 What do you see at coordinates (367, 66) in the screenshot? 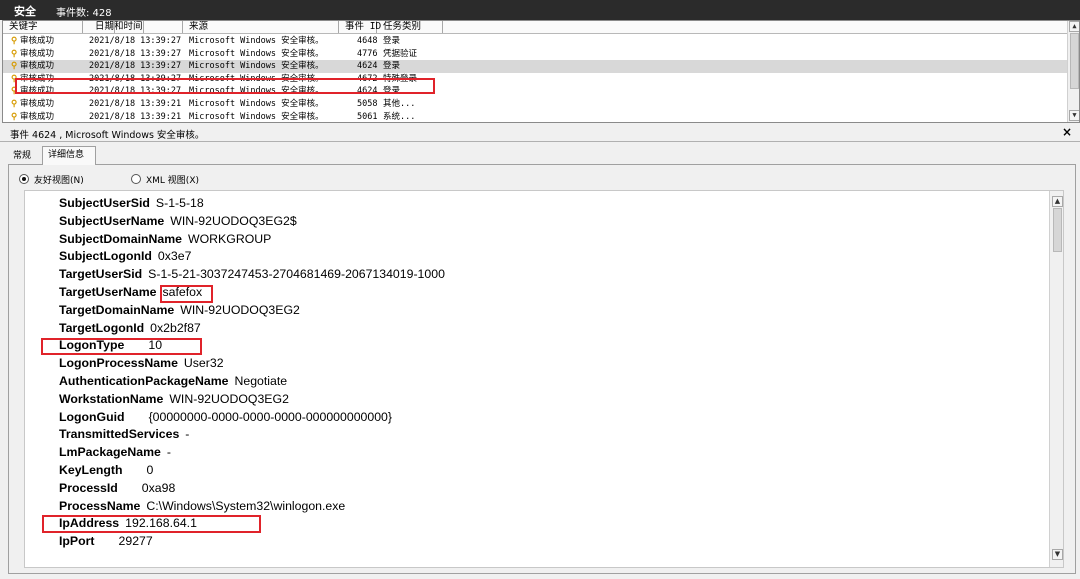
I see `event-id: 4624` at bounding box center [367, 66].